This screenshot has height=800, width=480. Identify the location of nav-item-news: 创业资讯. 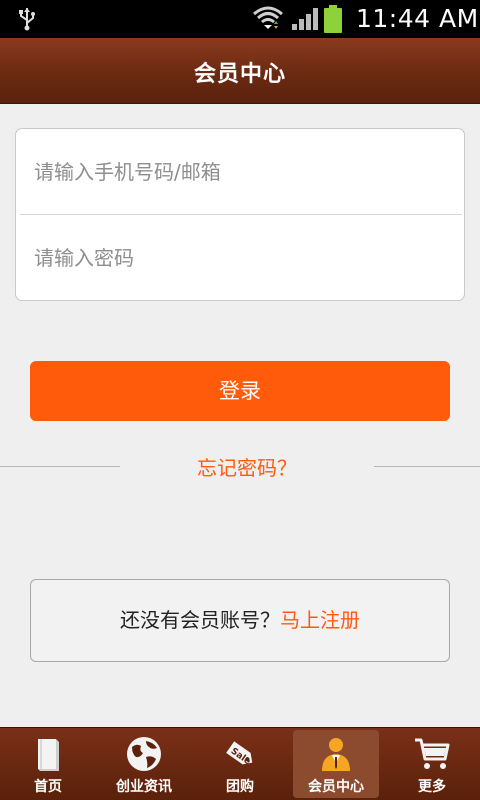
(144, 764).